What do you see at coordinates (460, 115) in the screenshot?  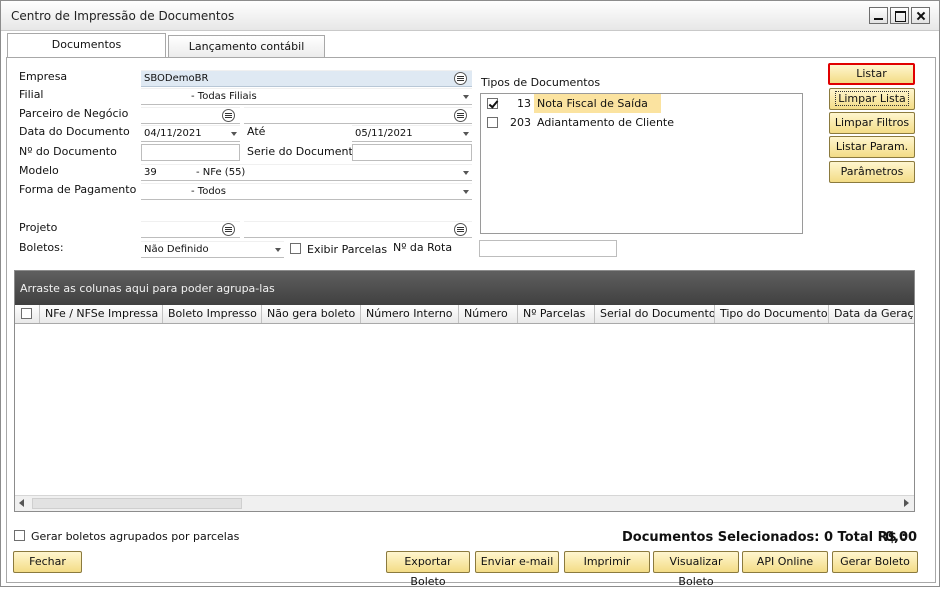 I see `parceiro-name-list-icon` at bounding box center [460, 115].